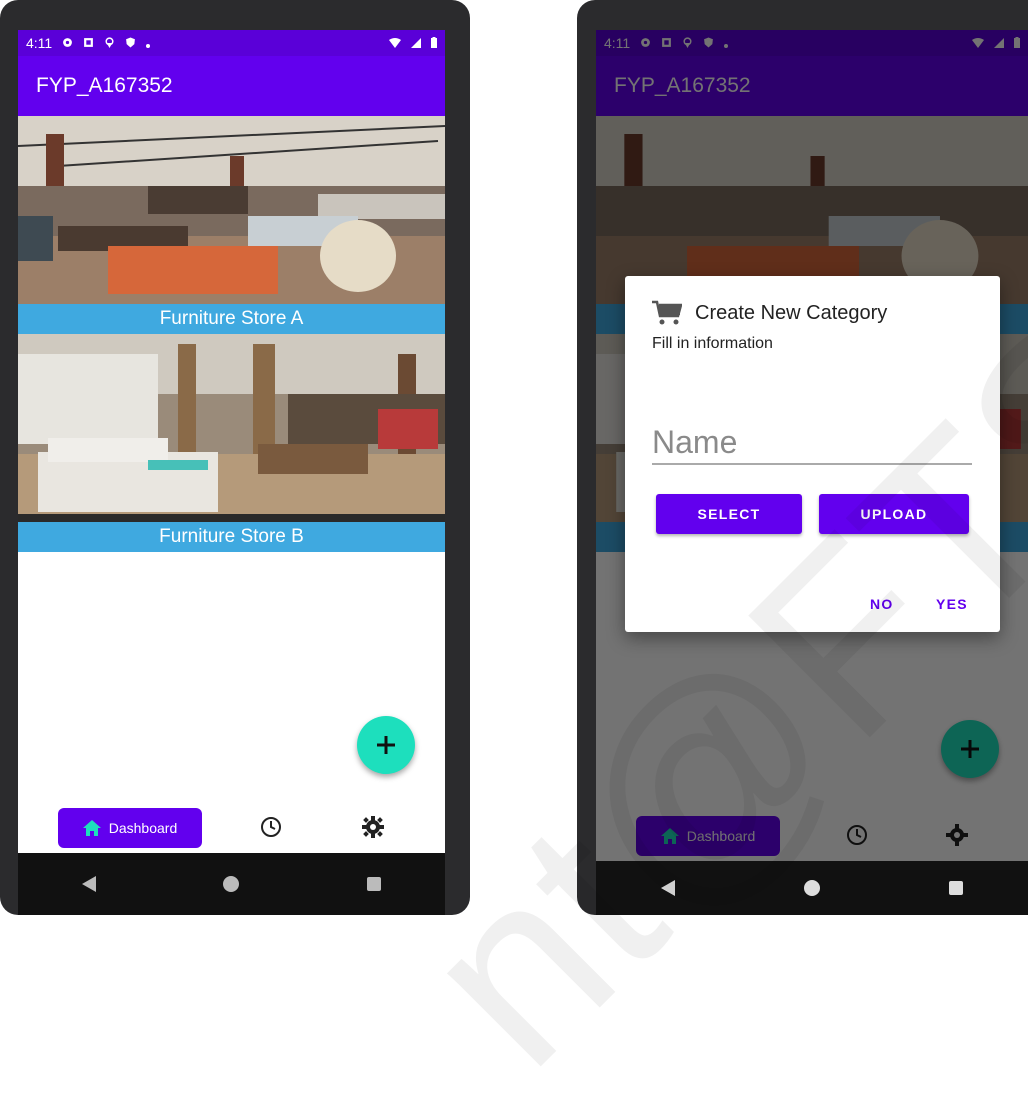 The image size is (1028, 1119). I want to click on yes-button: YES, so click(952, 604).